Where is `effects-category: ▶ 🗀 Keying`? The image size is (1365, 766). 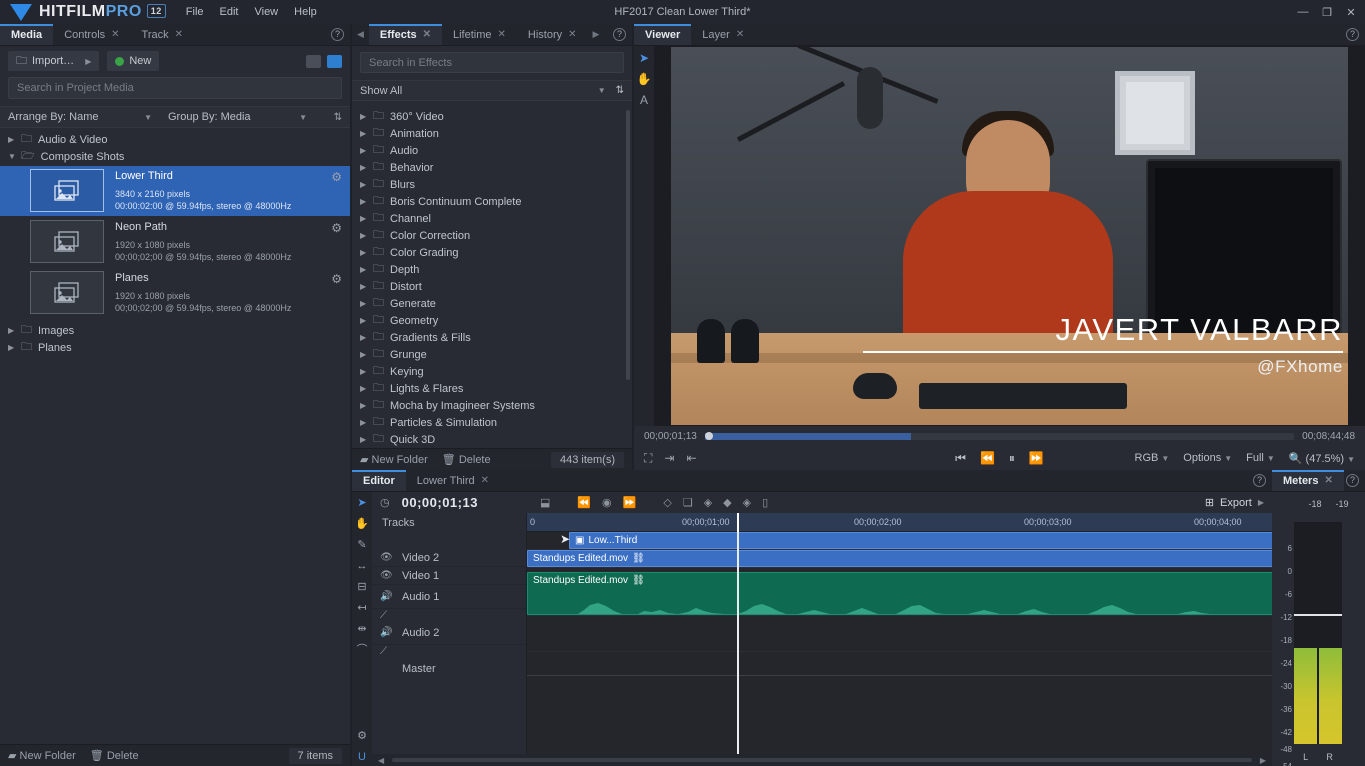
effects-category: ▶ 🗀 Keying is located at coordinates (492, 371).